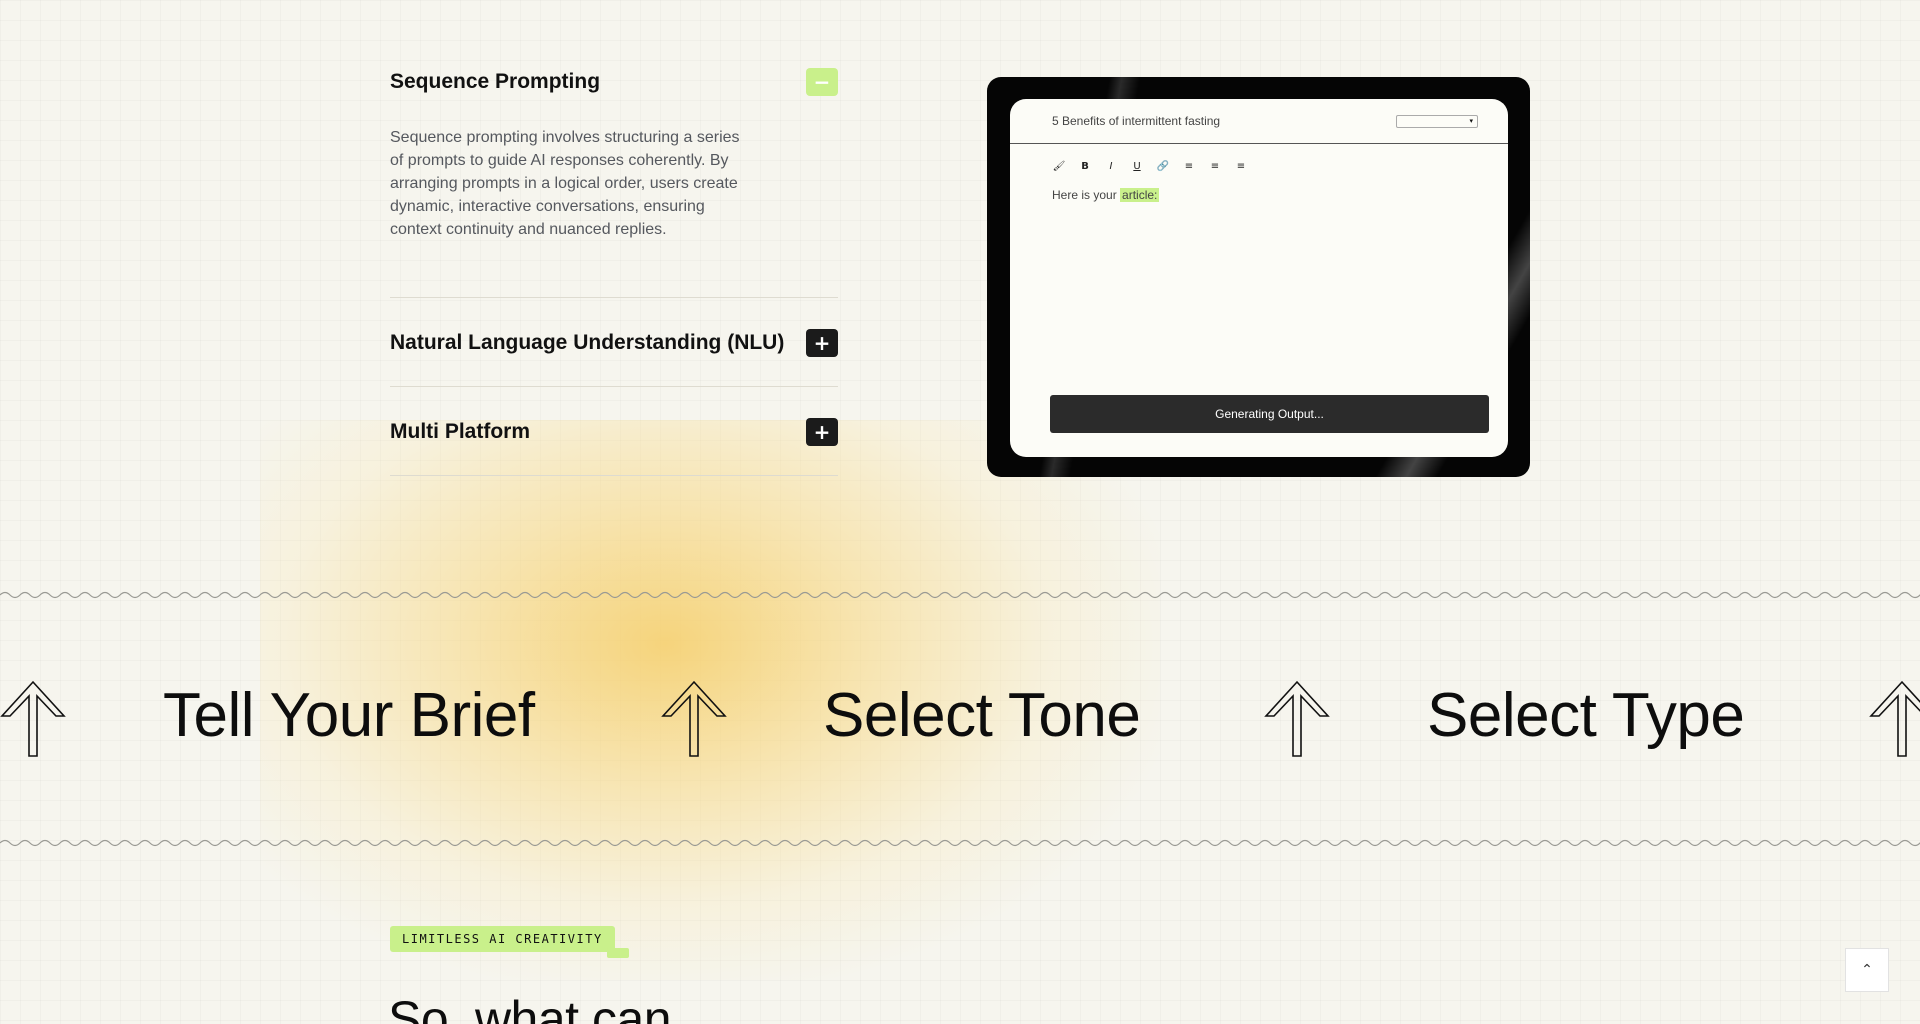  What do you see at coordinates (1241, 166) in the screenshot?
I see `align-right-icon: ≡` at bounding box center [1241, 166].